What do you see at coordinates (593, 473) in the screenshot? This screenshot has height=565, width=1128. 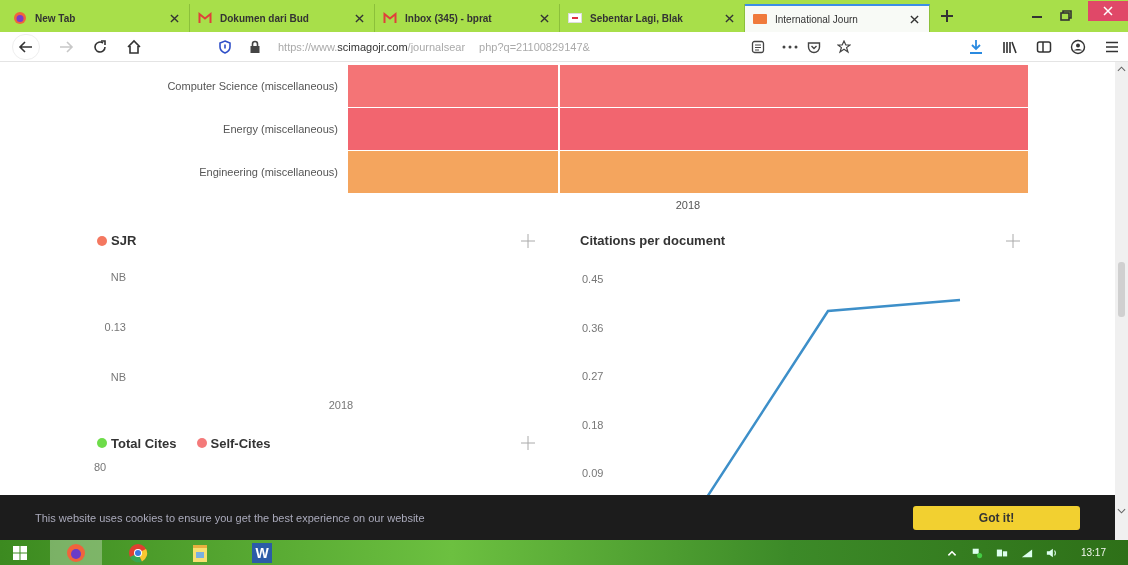 I see `axis-label: 0.09` at bounding box center [593, 473].